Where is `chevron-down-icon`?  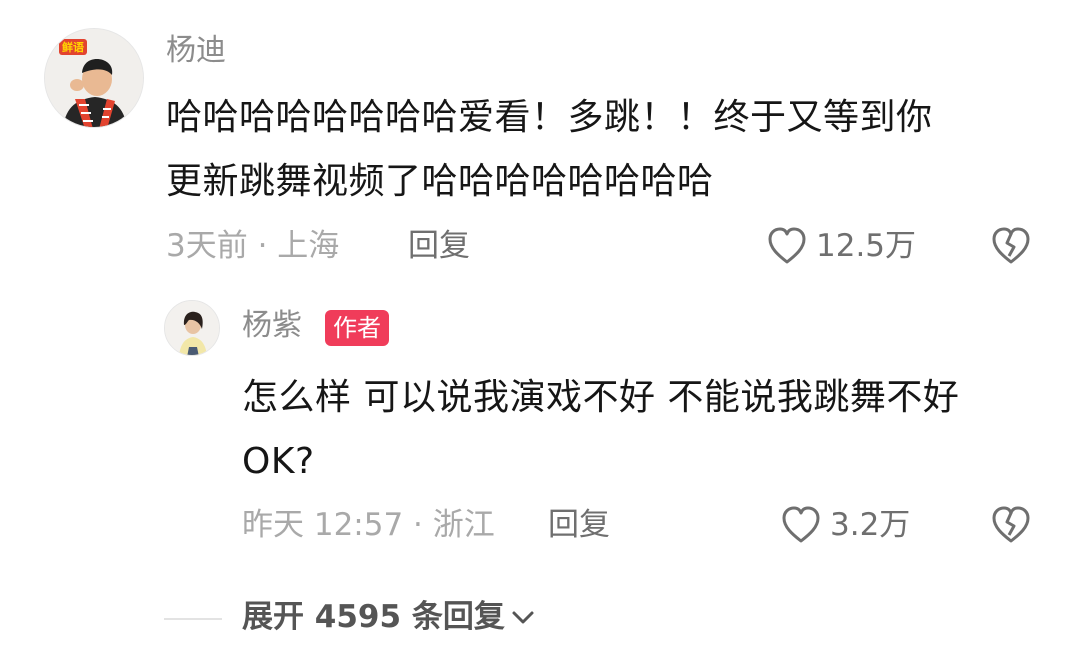
chevron-down-icon is located at coordinates (523, 617).